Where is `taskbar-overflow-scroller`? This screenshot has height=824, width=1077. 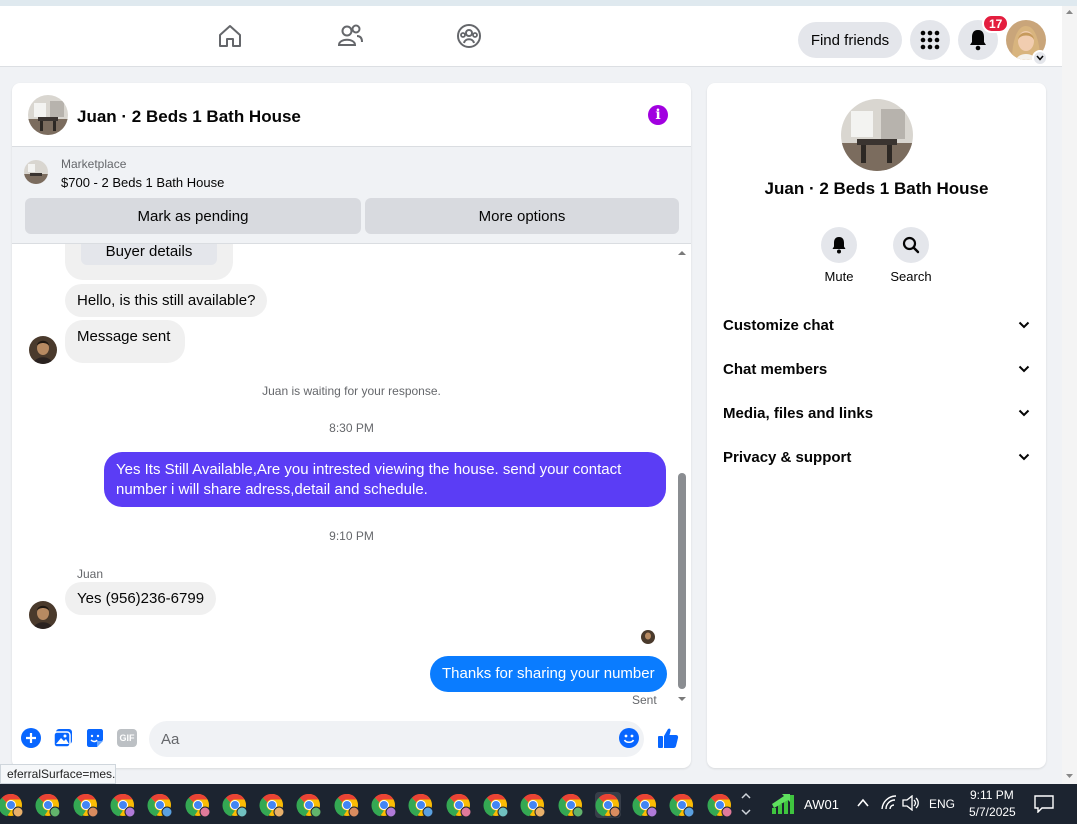
taskbar-overflow-scroller is located at coordinates (746, 804).